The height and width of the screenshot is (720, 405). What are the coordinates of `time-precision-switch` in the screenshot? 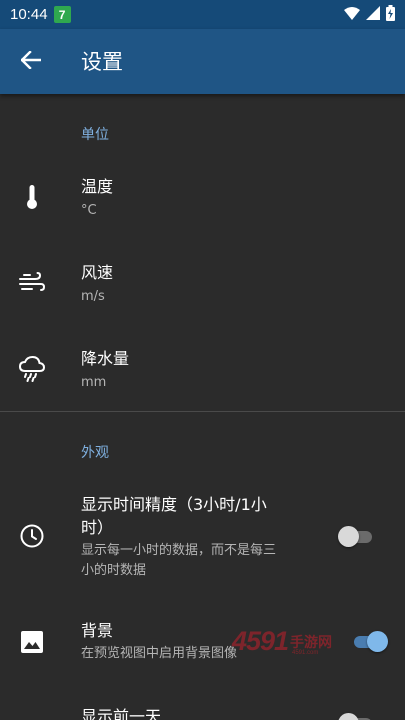 It's located at (357, 536).